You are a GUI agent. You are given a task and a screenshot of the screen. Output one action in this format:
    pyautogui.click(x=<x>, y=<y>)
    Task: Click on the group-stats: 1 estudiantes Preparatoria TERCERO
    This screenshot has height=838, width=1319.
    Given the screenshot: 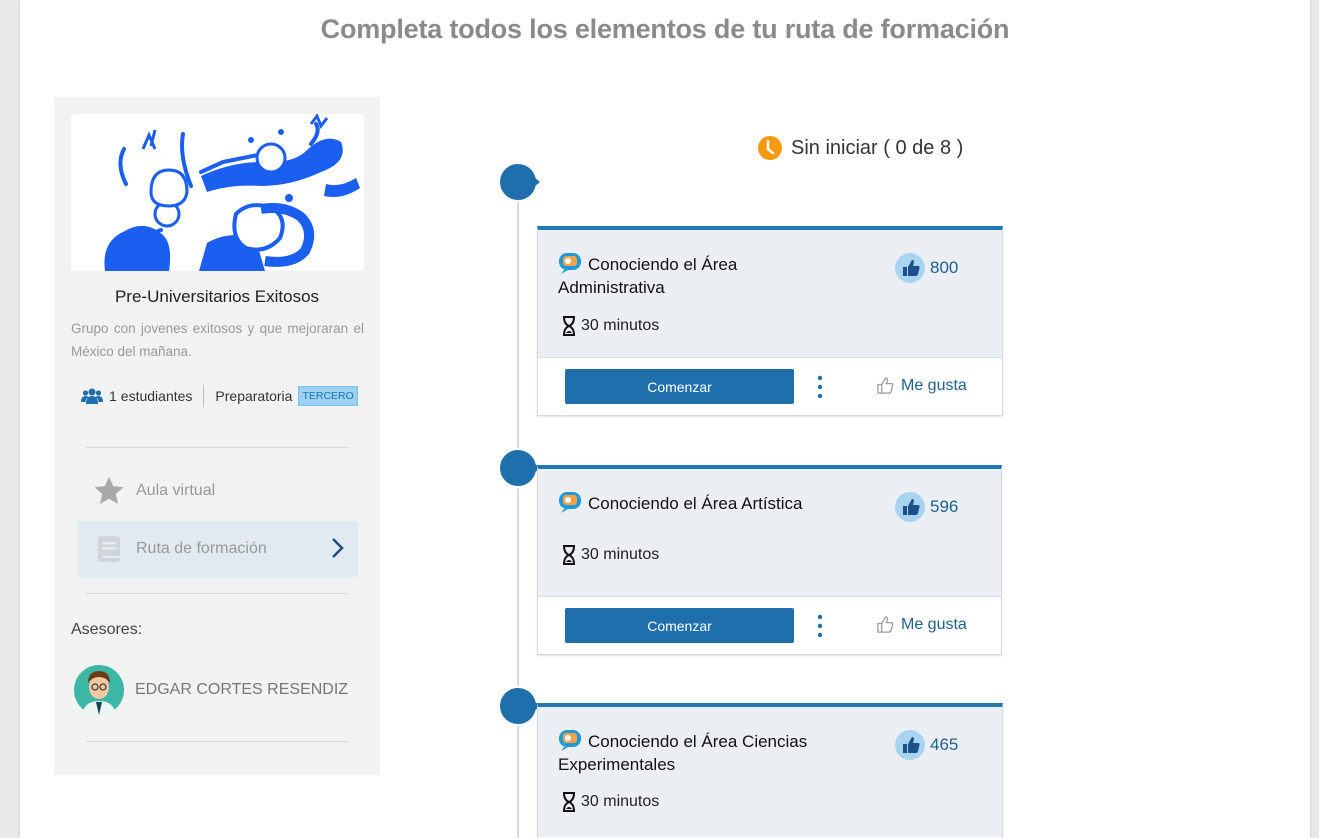 What is the action you would take?
    pyautogui.click(x=219, y=396)
    